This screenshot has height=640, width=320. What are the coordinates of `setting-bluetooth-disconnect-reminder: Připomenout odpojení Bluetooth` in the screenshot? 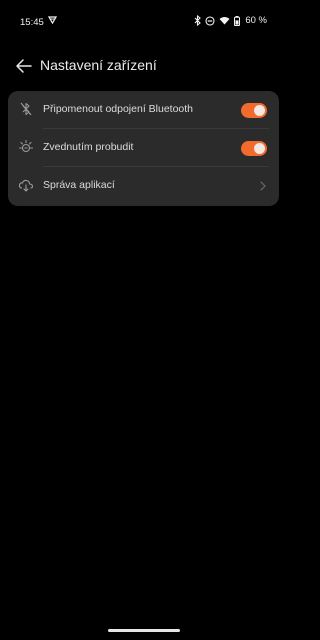 It's located at (143, 109).